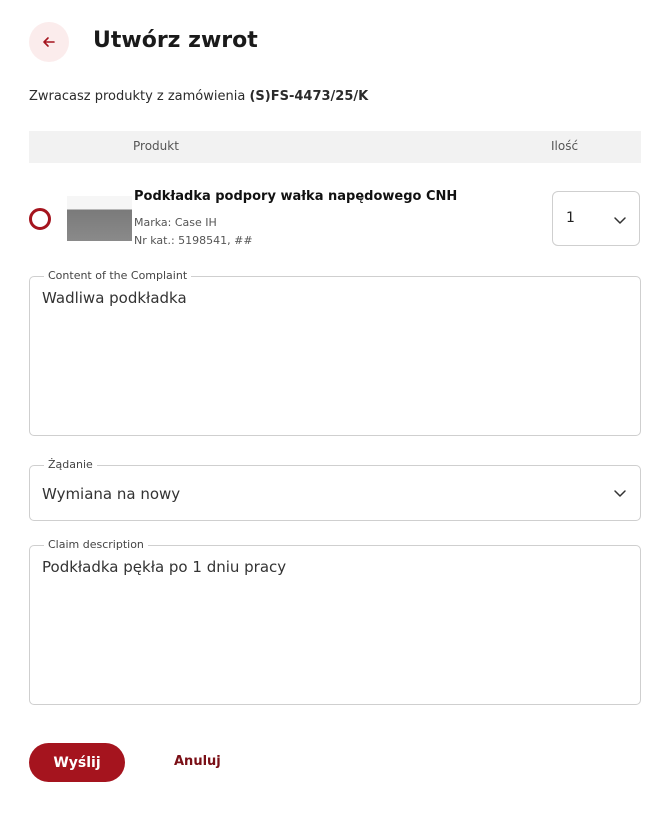 Image resolution: width=656 pixels, height=835 pixels. What do you see at coordinates (596, 218) in the screenshot?
I see `quantity-select: 1` at bounding box center [596, 218].